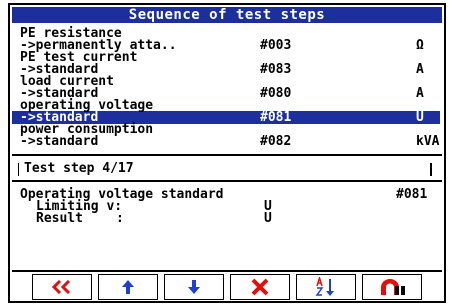 This screenshot has width=452, height=307. I want to click on sort-button, so click(326, 287).